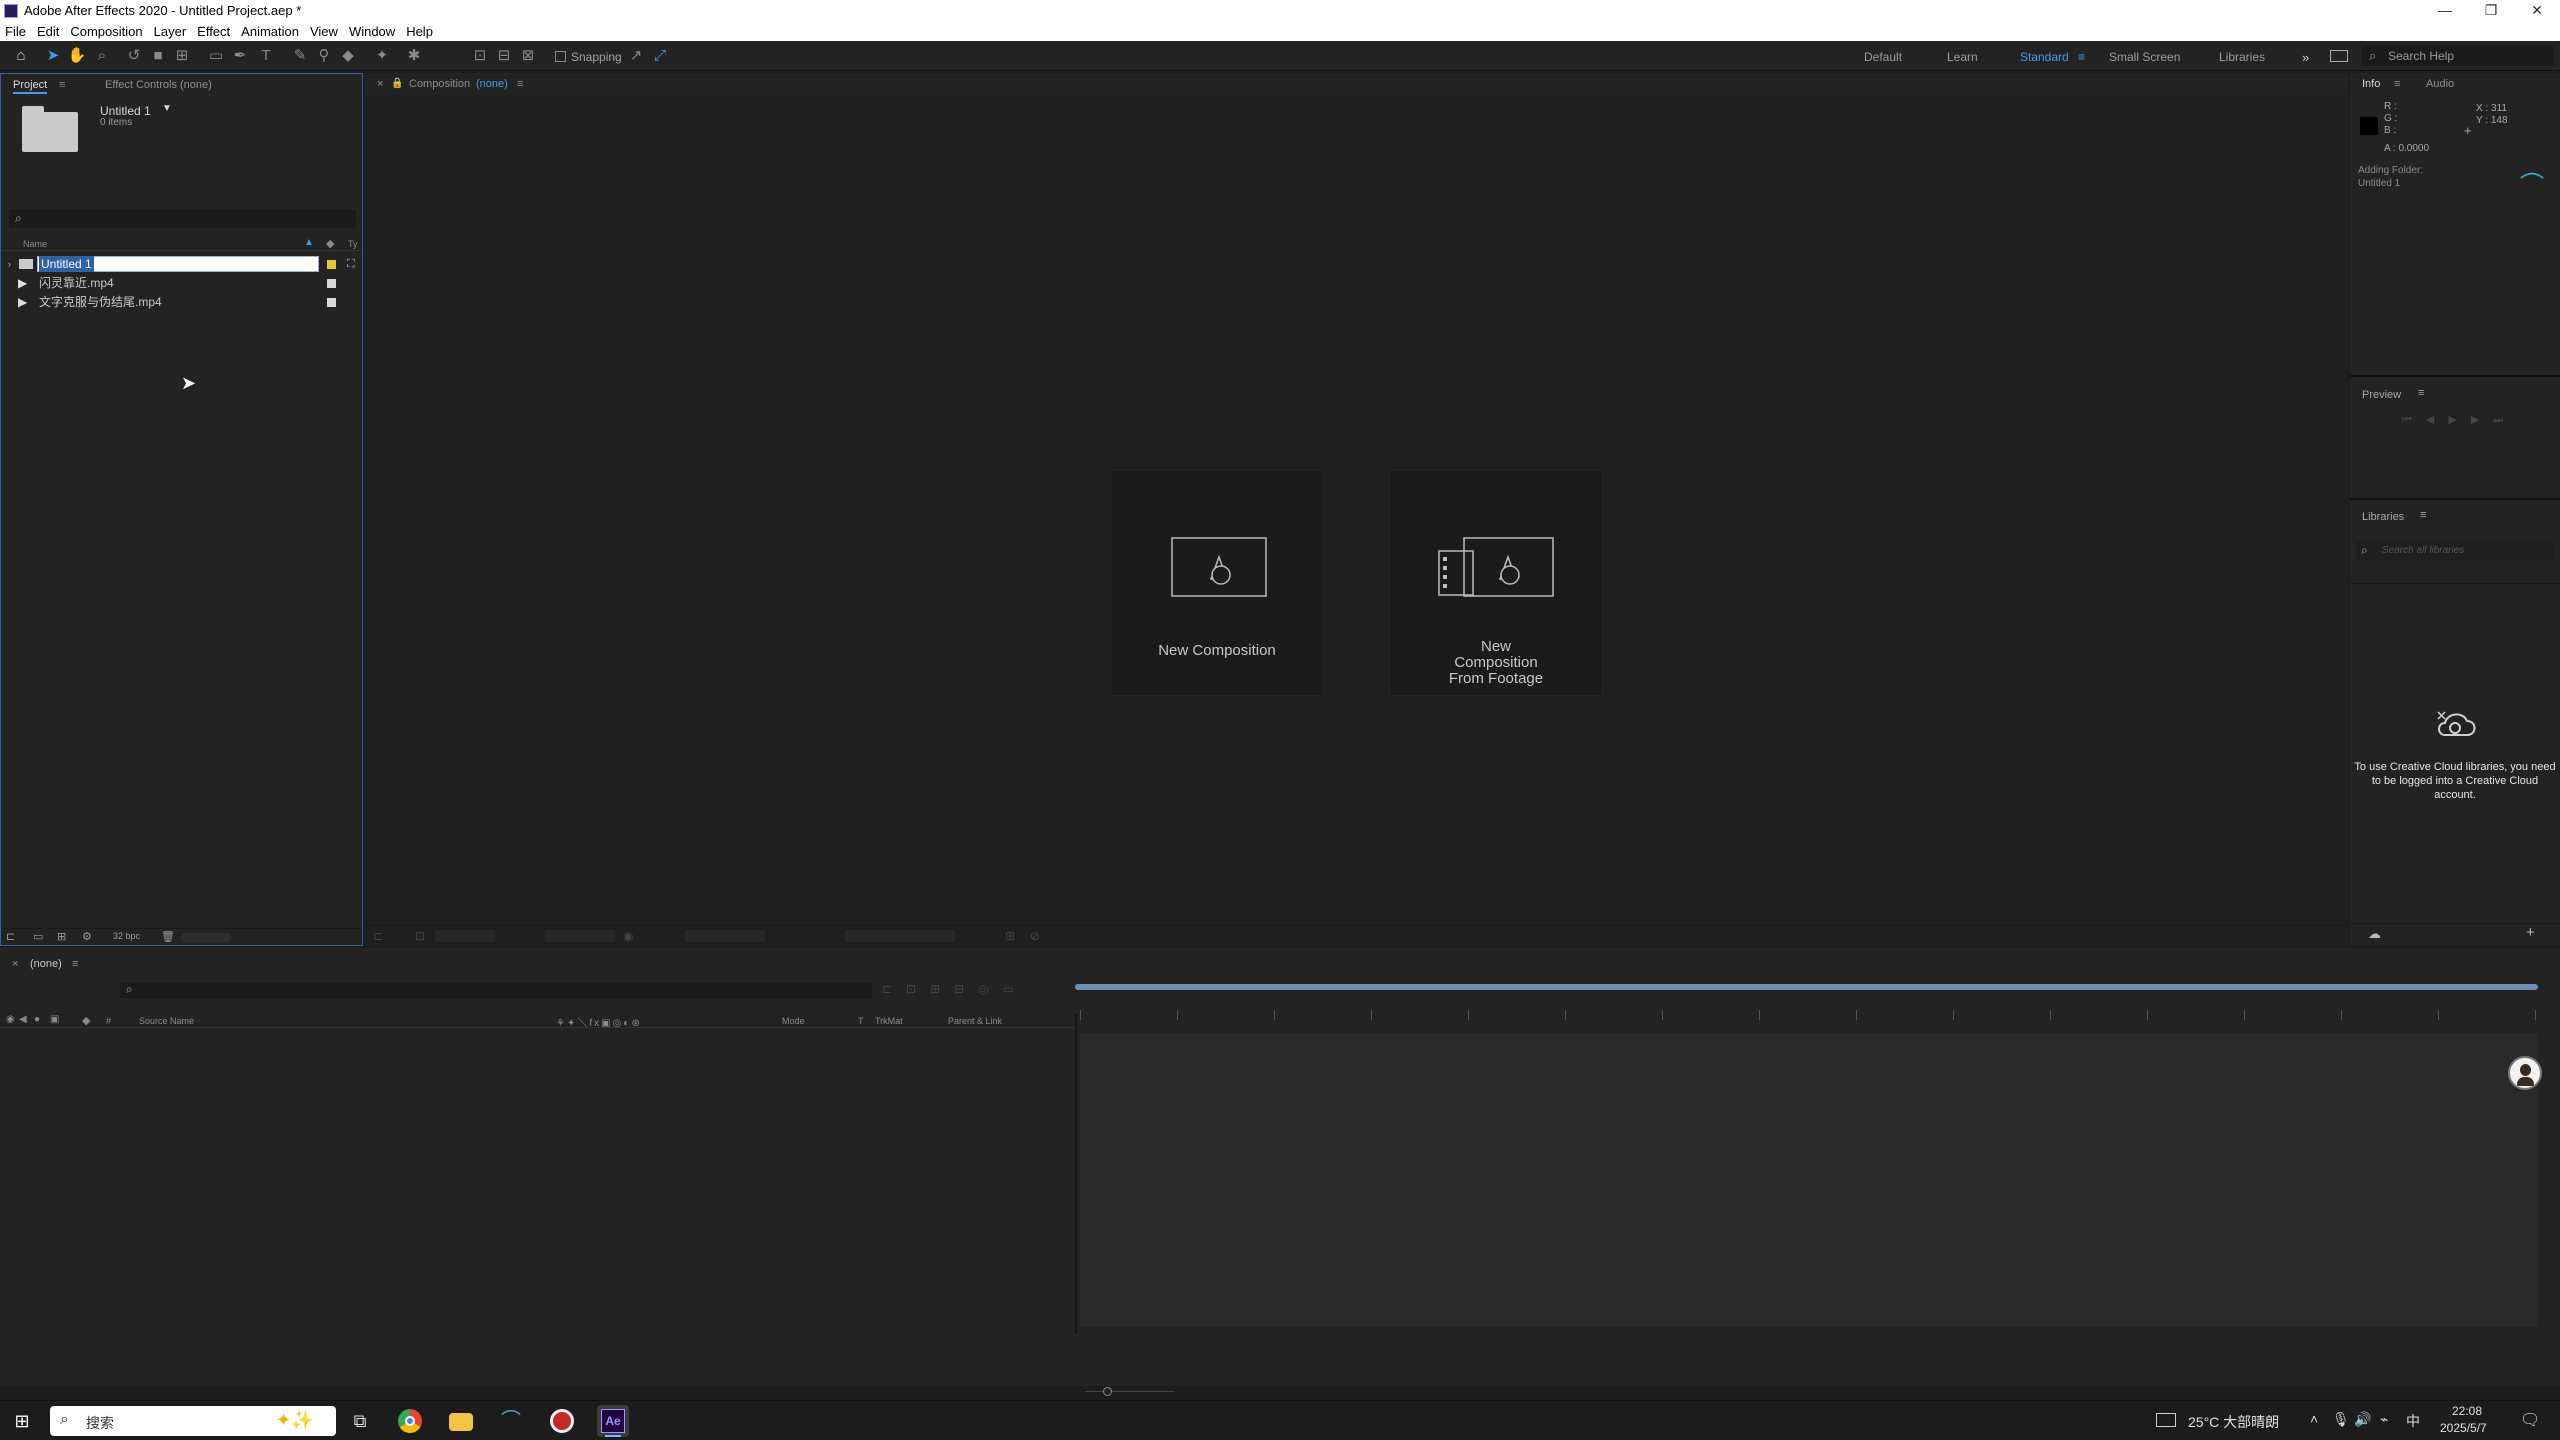 The width and height of the screenshot is (2560, 1440). I want to click on project-item-footage: ▶ 闪灵靠近.mp4, so click(181, 283).